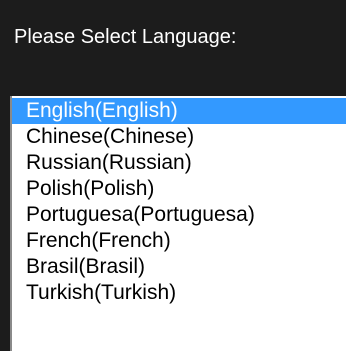 The height and width of the screenshot is (351, 346). I want to click on language-option-portuguesa: Portuguesa(Portuguesa), so click(179, 215).